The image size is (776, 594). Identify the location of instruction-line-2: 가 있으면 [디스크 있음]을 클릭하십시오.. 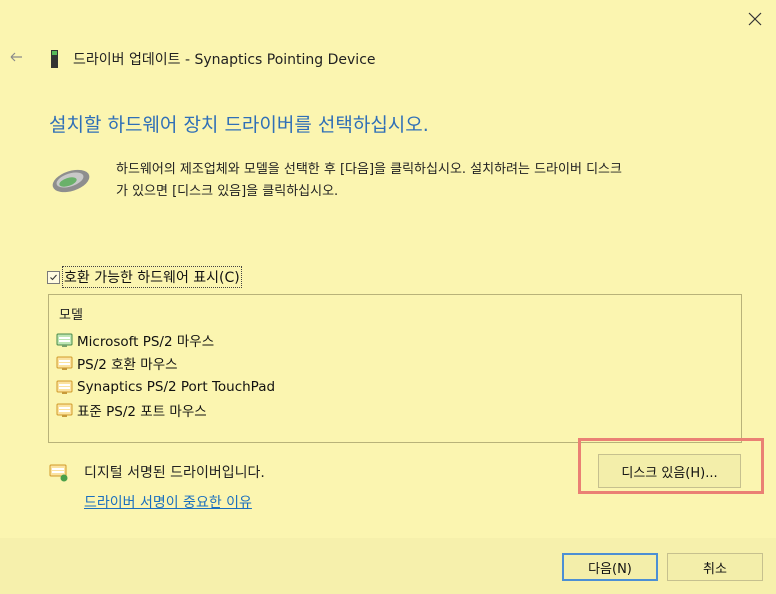
(227, 191).